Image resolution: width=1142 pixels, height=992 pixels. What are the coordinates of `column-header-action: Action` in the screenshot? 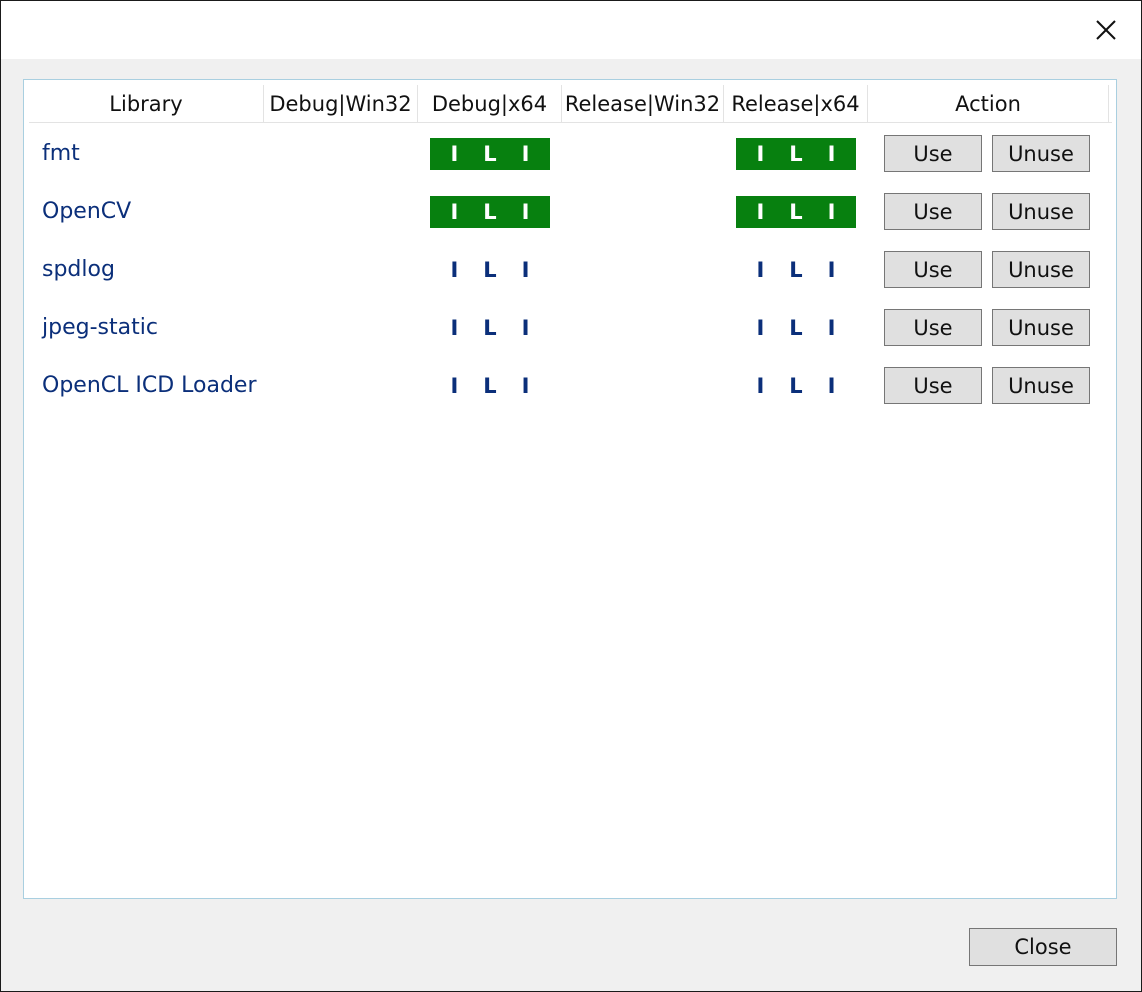 It's located at (988, 103).